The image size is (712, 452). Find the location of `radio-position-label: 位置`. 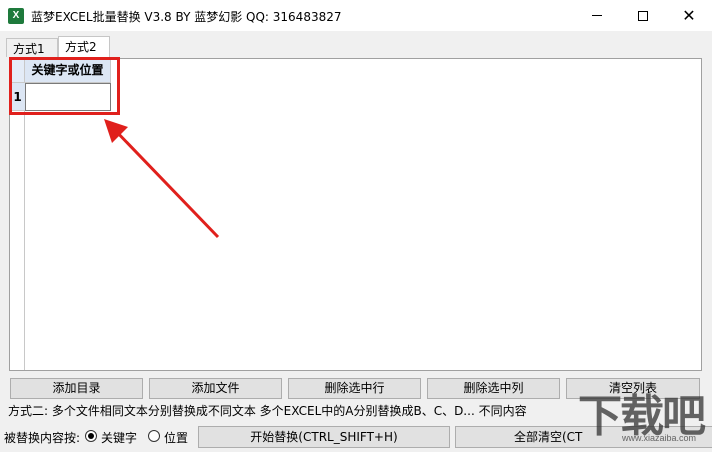

radio-position-label: 位置 is located at coordinates (176, 437).